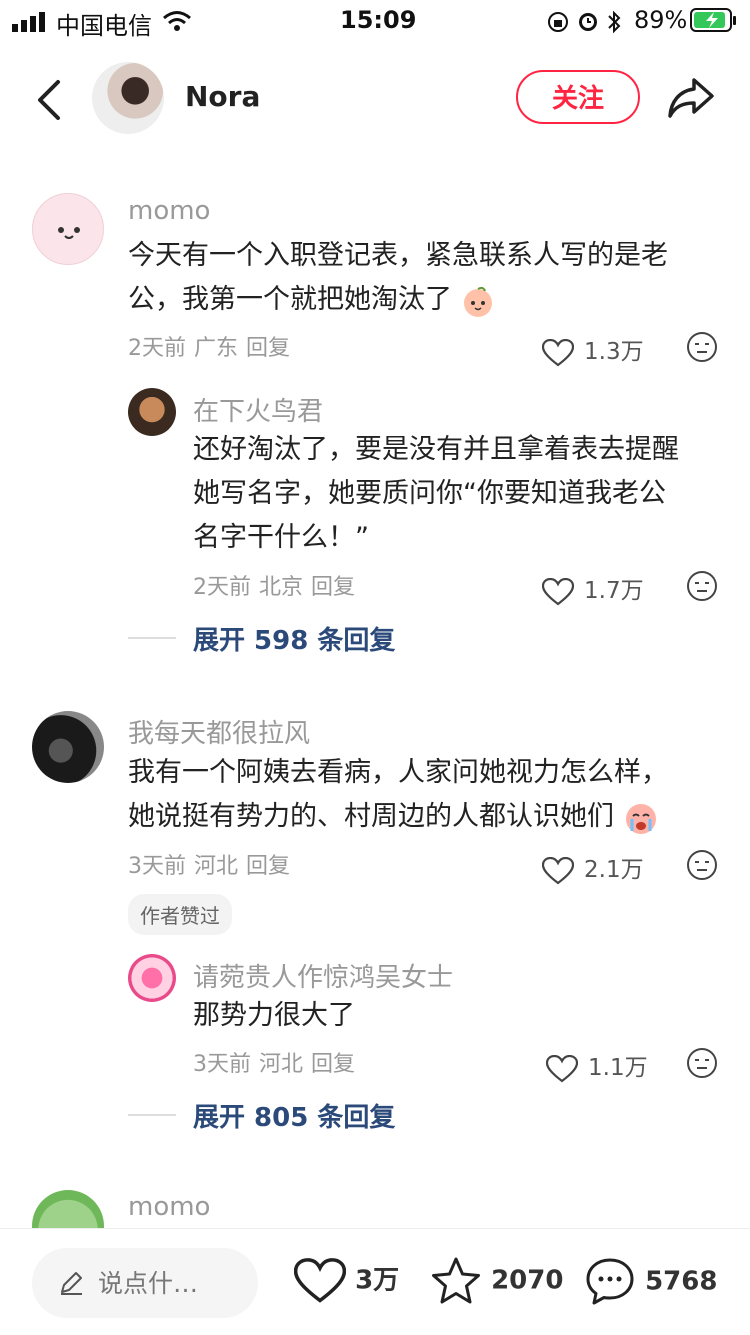 This screenshot has height=1335, width=750. Describe the element at coordinates (477, 301) in the screenshot. I see `peach-face-emoji-icon` at that location.